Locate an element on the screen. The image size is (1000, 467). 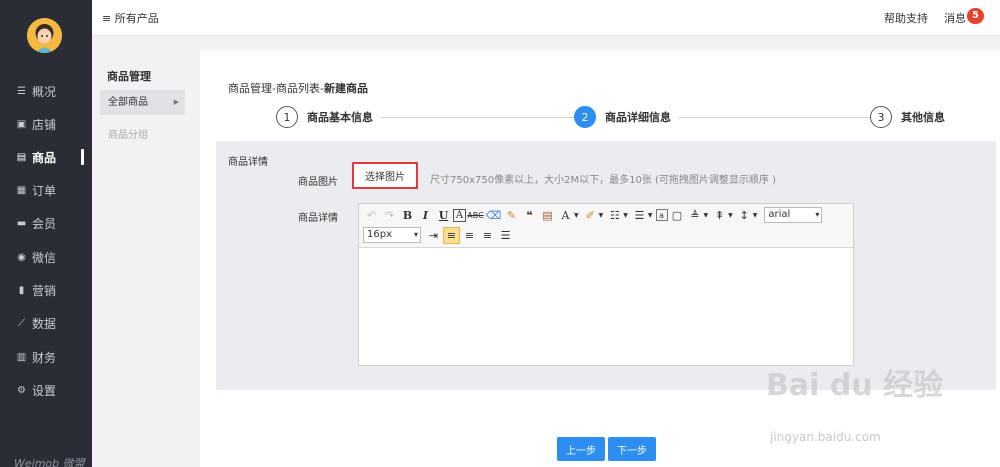
top-header: ≡ 所有产品 帮助支持 消息 5 is located at coordinates (546, 18).